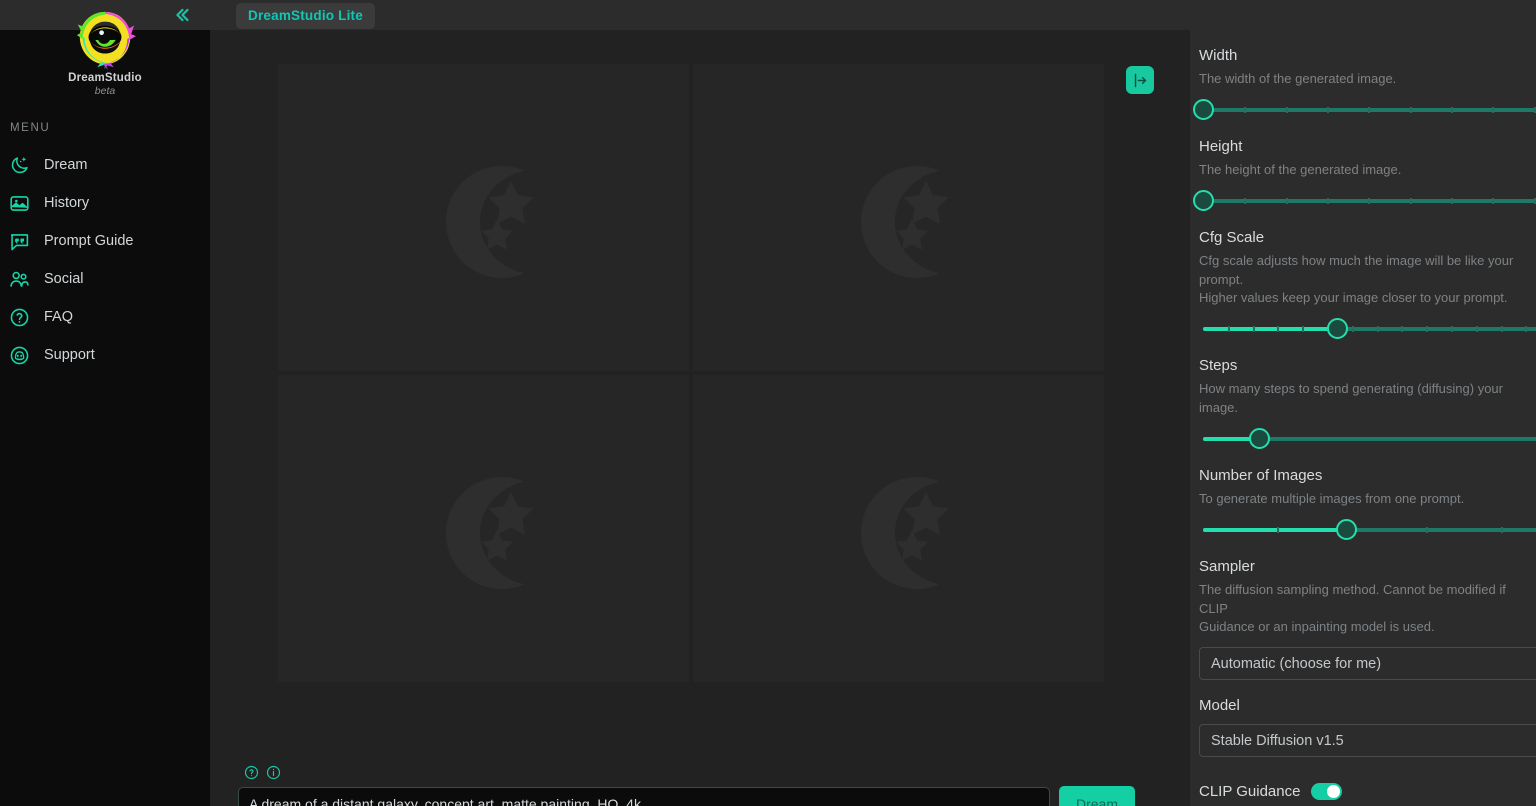  What do you see at coordinates (105, 317) in the screenshot?
I see `sidebar-item-faq: FAQ` at bounding box center [105, 317].